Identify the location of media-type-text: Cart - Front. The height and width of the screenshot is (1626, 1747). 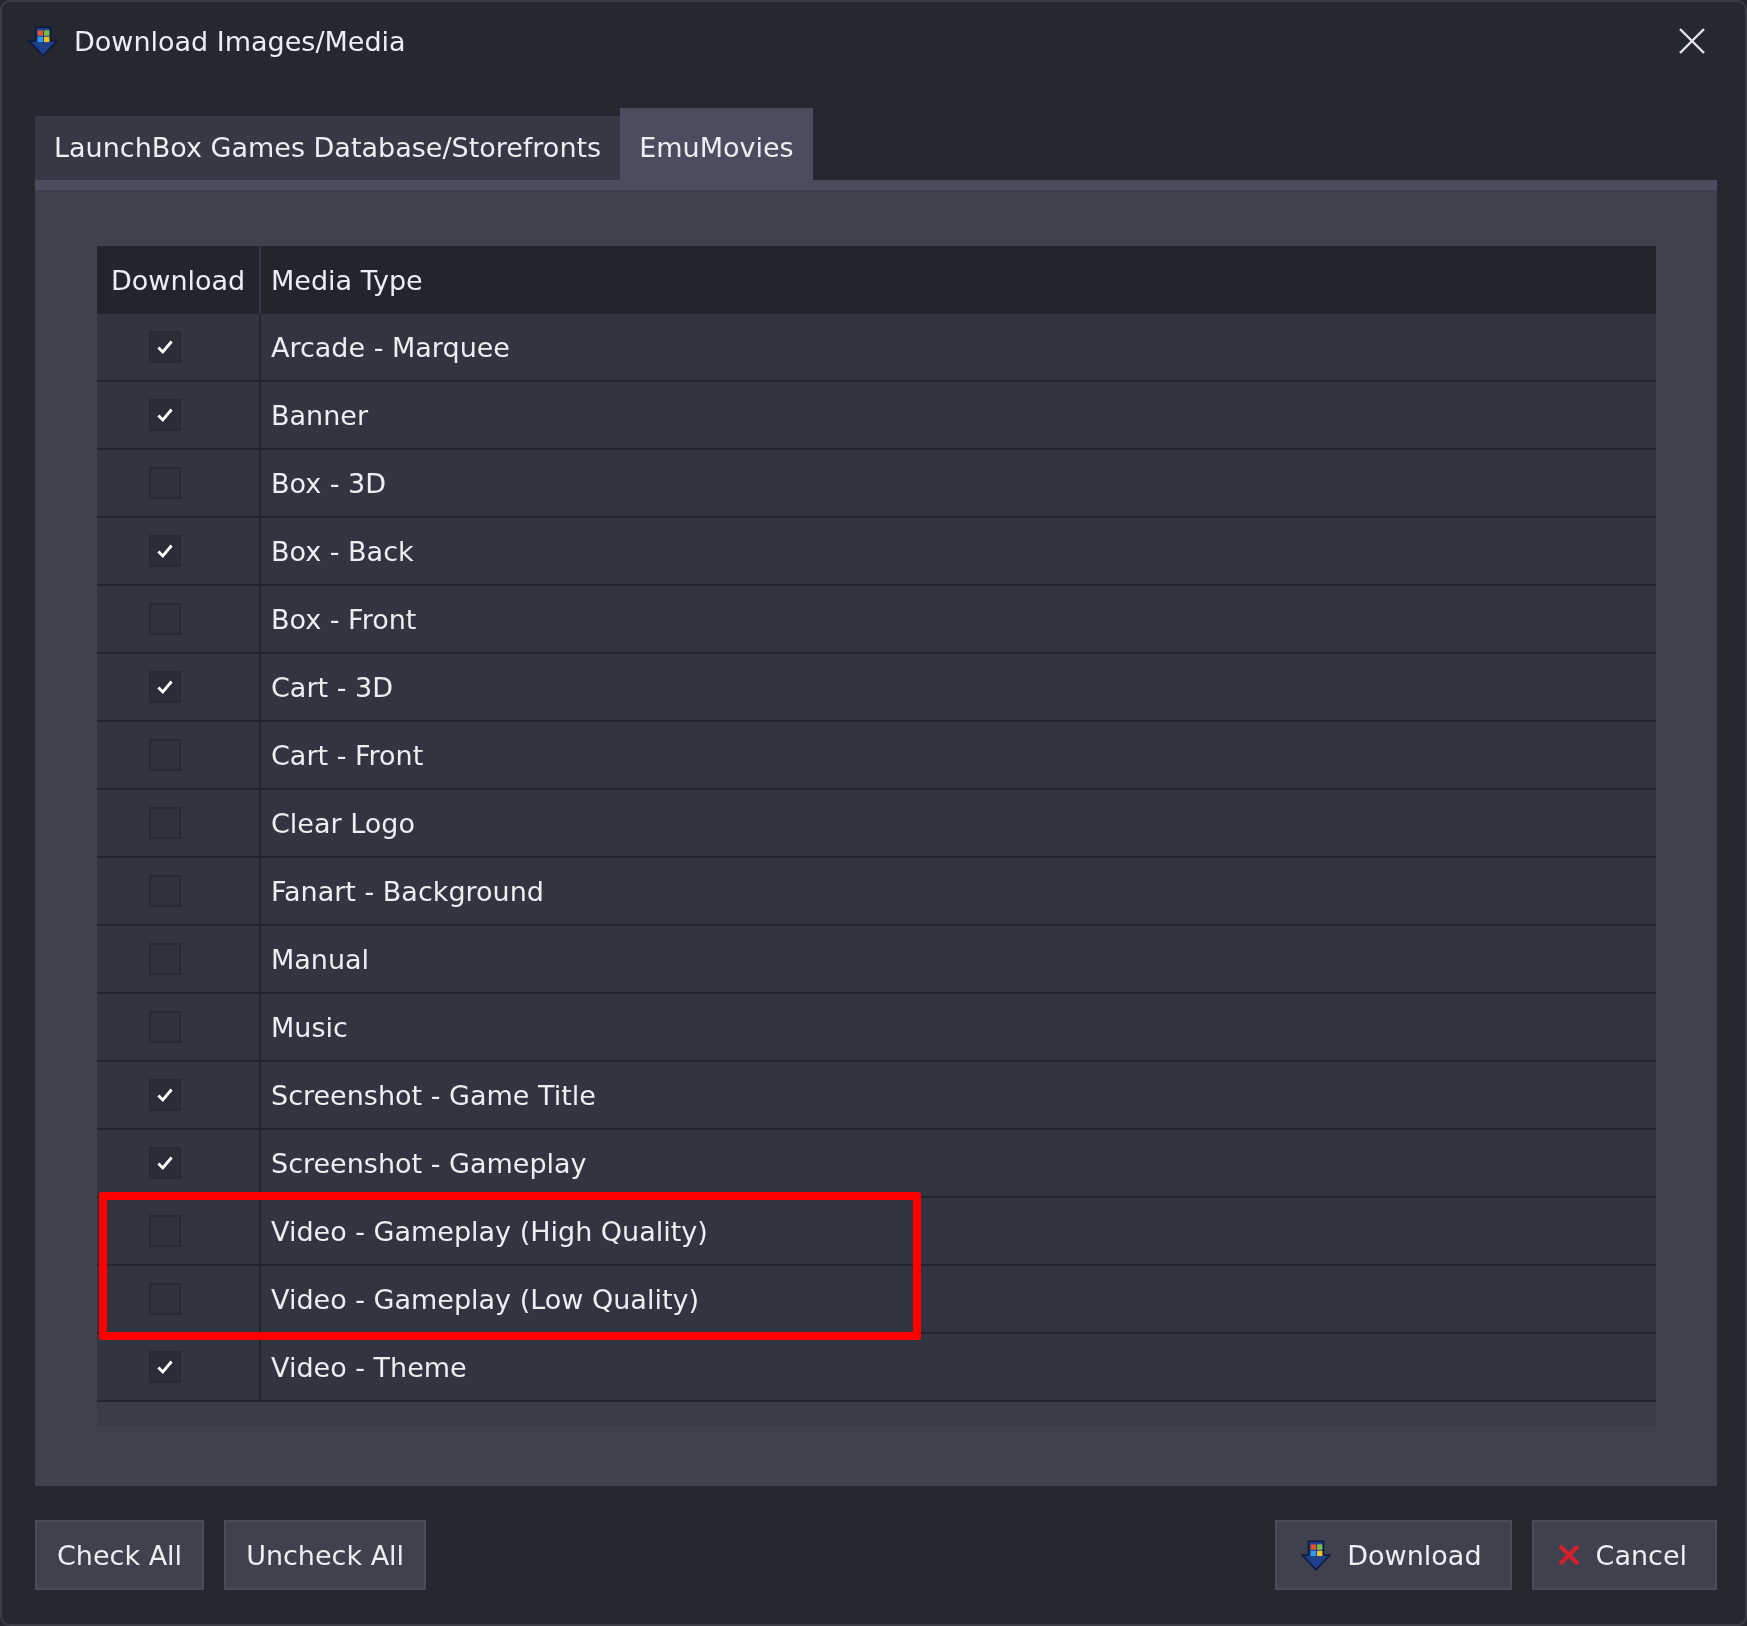
(347, 755).